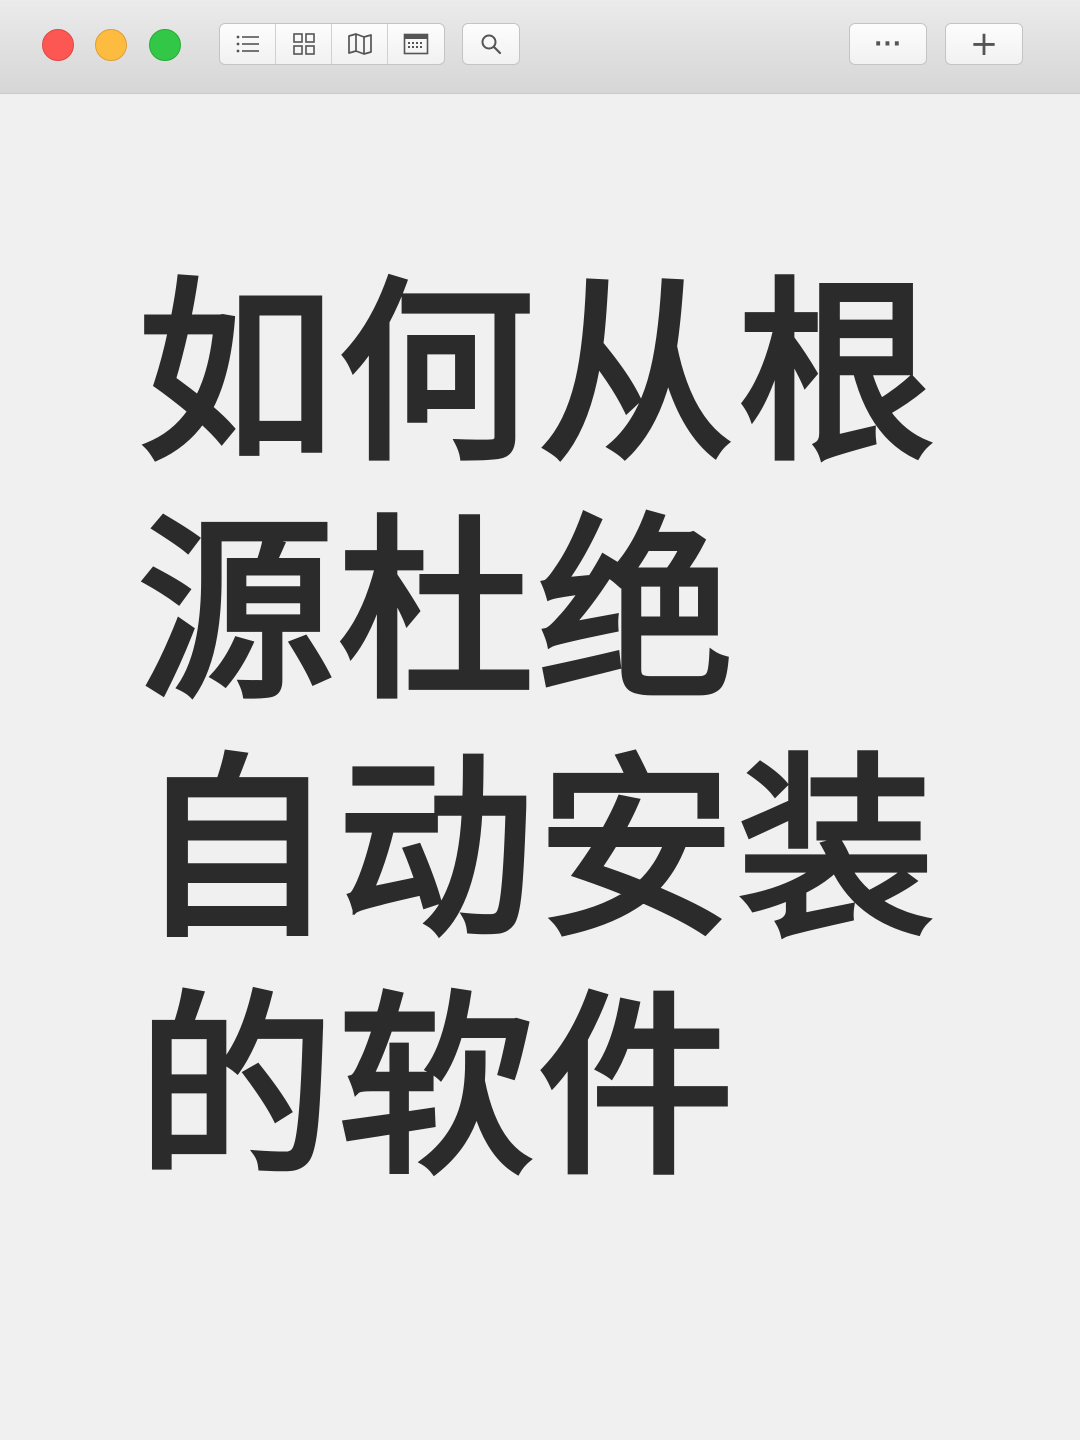 This screenshot has height=1440, width=1080. I want to click on zoom-button, so click(165, 45).